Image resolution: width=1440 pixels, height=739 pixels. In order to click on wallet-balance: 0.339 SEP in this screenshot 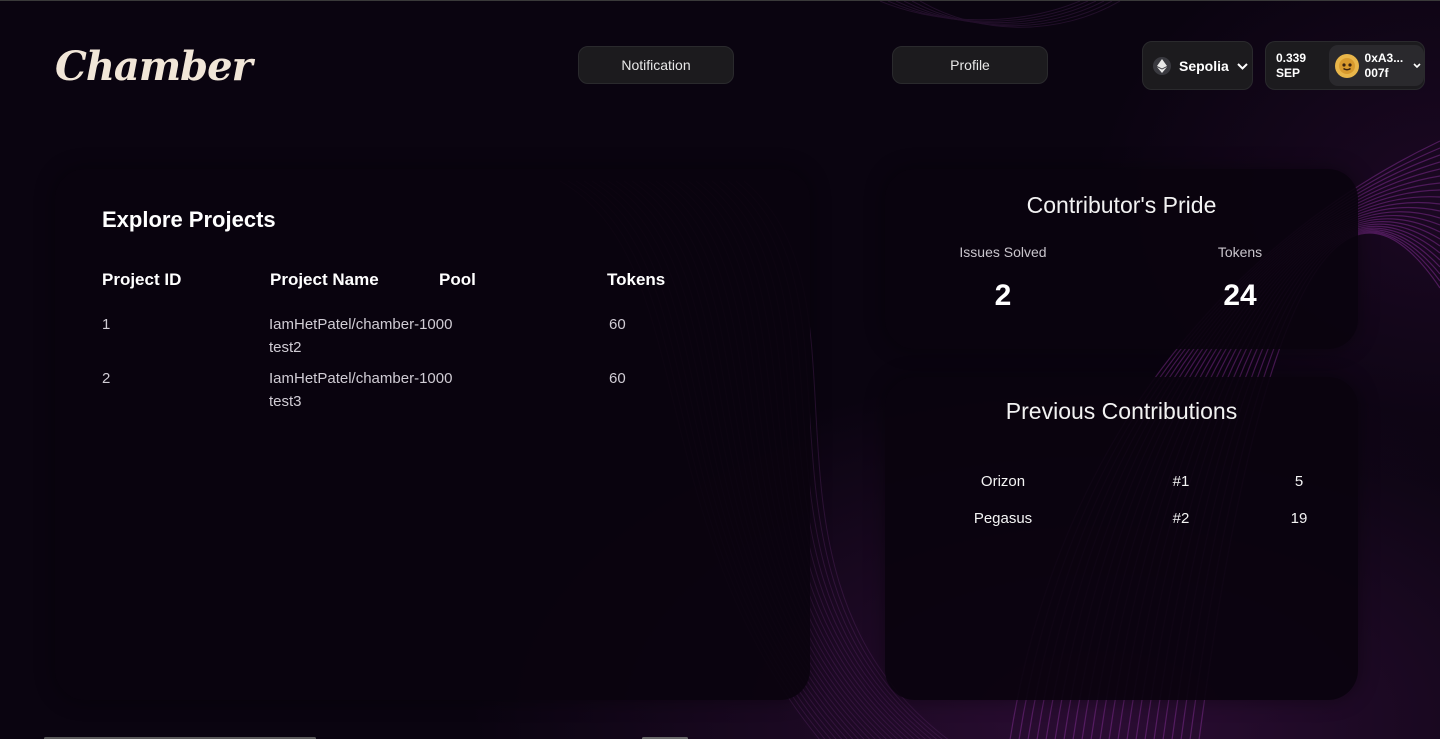, I will do `click(1297, 66)`.